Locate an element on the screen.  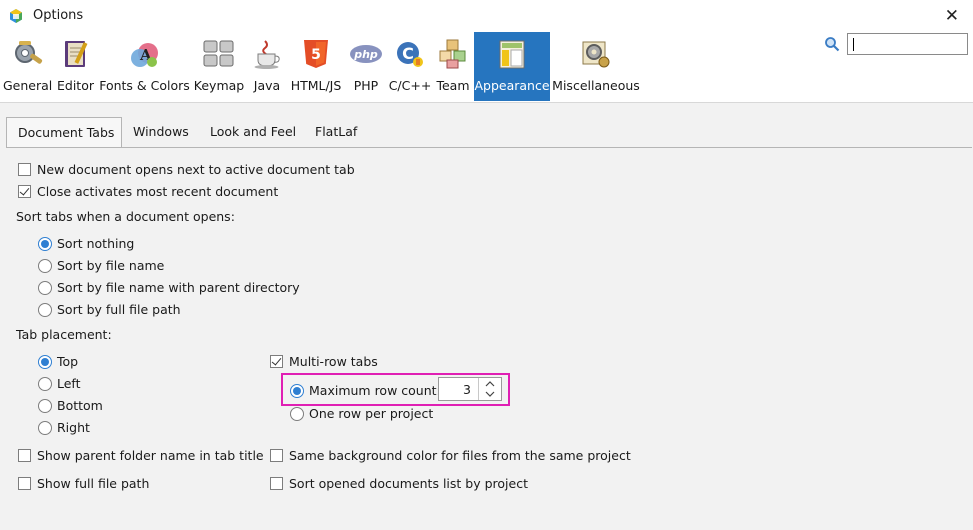
svg-text: C is located at coordinates (408, 53).